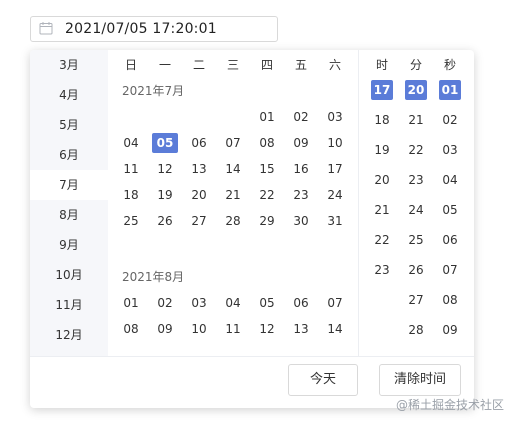  I want to click on month-item: 5月, so click(69, 125).